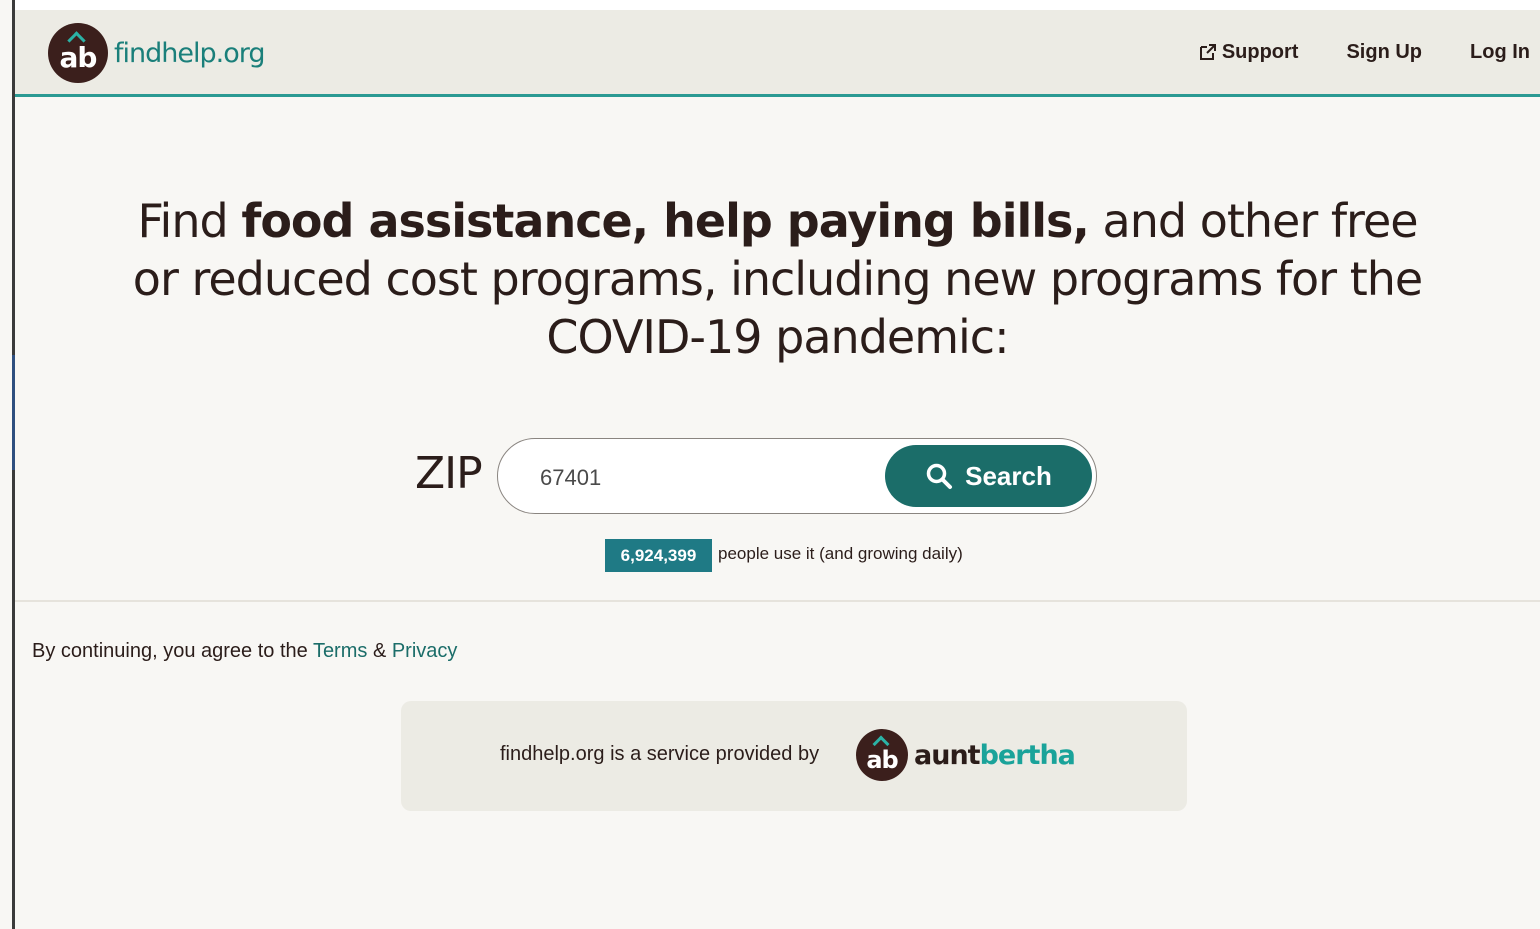 The width and height of the screenshot is (1540, 929). I want to click on legal-prefix: By continuing, you agree to the, so click(172, 651).